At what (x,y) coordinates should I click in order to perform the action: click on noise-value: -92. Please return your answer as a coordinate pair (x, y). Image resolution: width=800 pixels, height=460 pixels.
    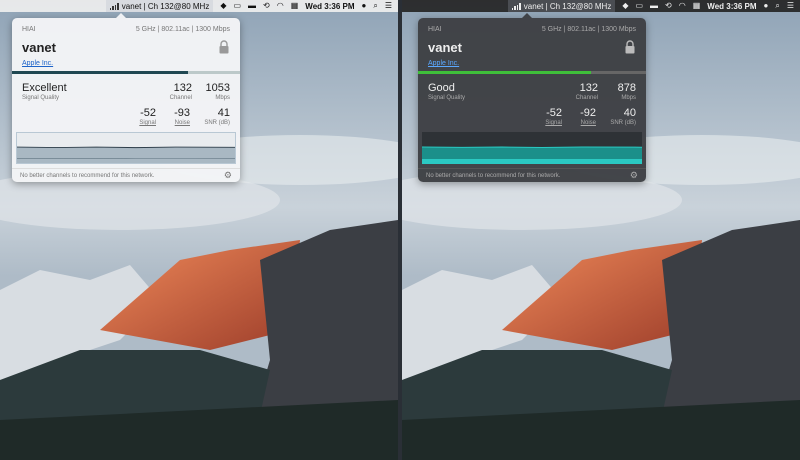
    Looking at the image, I should click on (588, 113).